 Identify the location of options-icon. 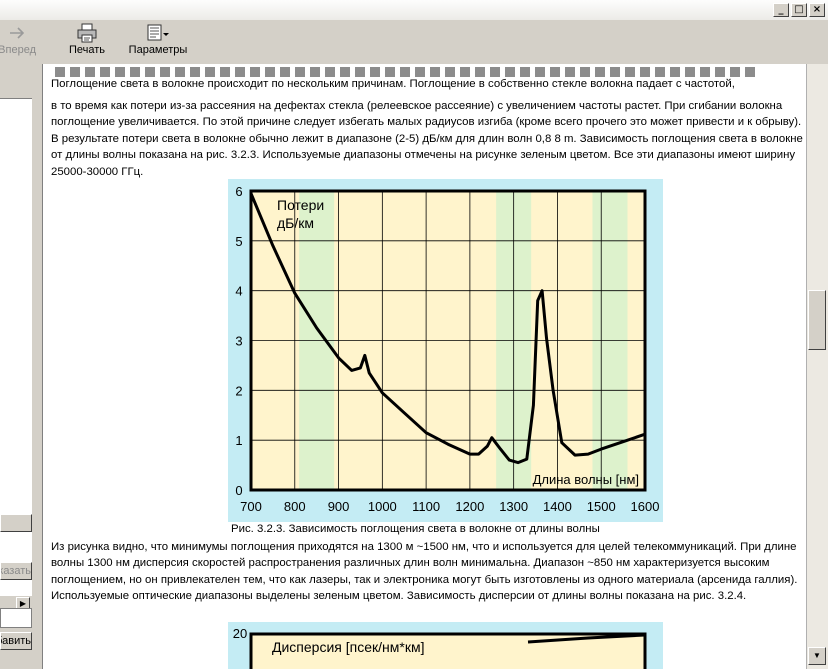
(158, 32).